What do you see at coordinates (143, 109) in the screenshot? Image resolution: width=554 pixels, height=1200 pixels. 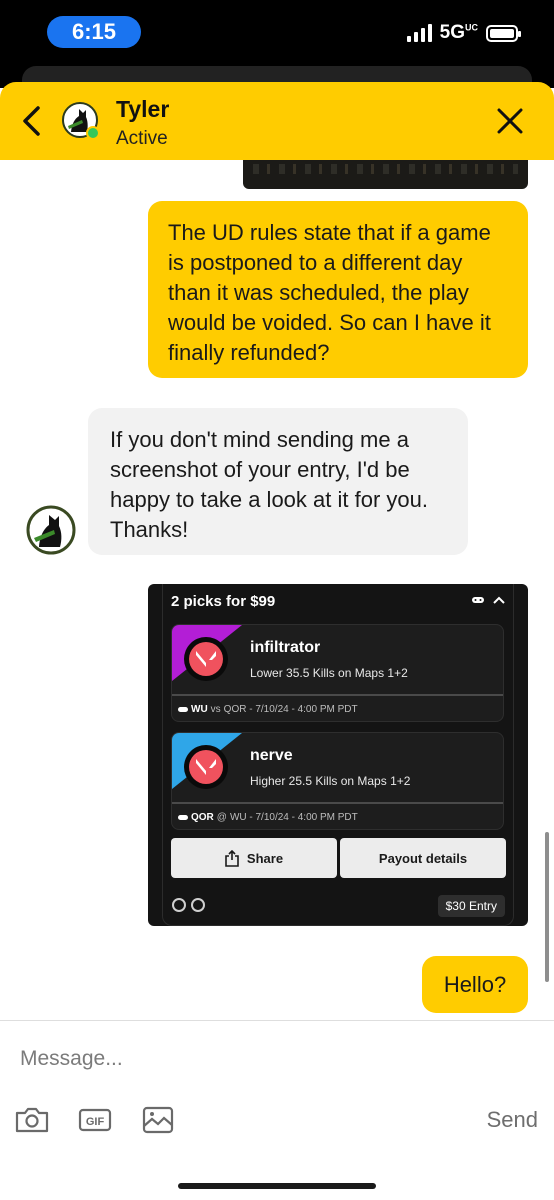 I see `contact-name: Tyler` at bounding box center [143, 109].